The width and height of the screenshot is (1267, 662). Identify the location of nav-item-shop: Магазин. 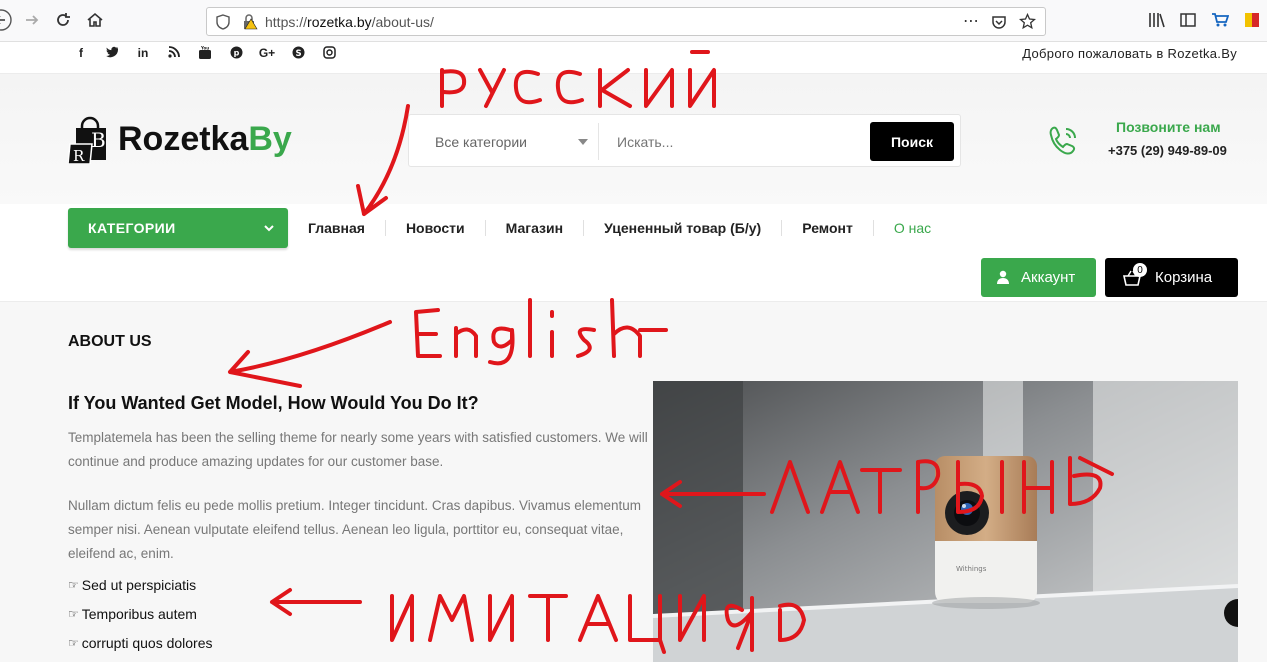
(535, 228).